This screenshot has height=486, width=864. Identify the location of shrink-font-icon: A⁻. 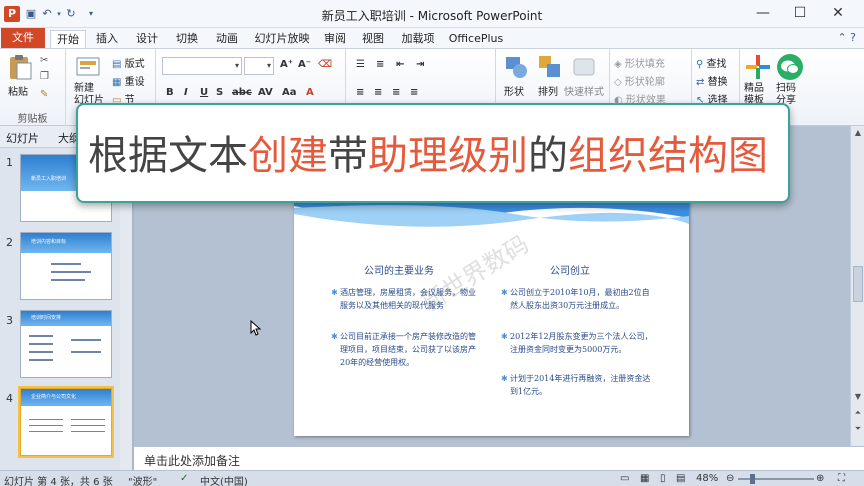
(304, 64).